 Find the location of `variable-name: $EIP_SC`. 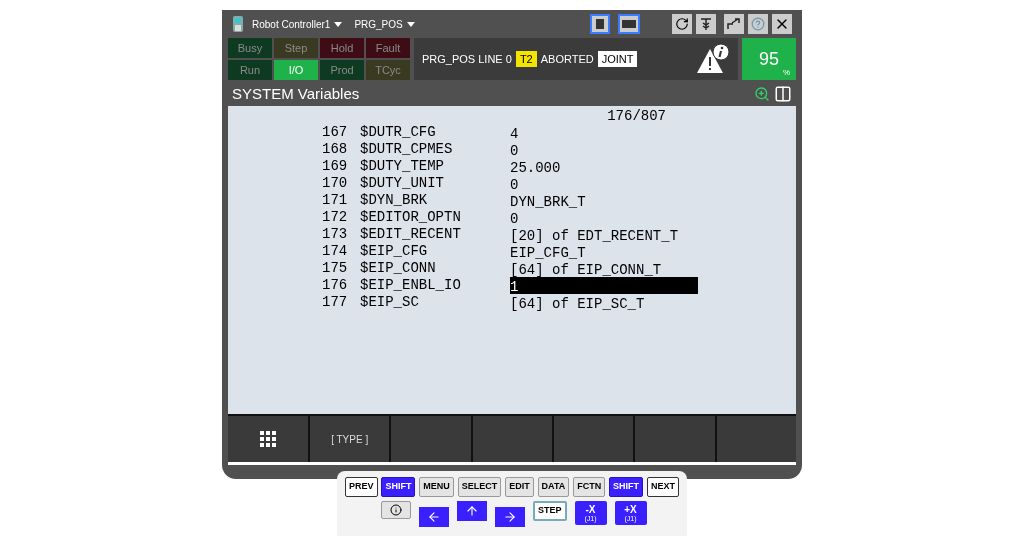

variable-name: $EIP_SC is located at coordinates (390, 302).